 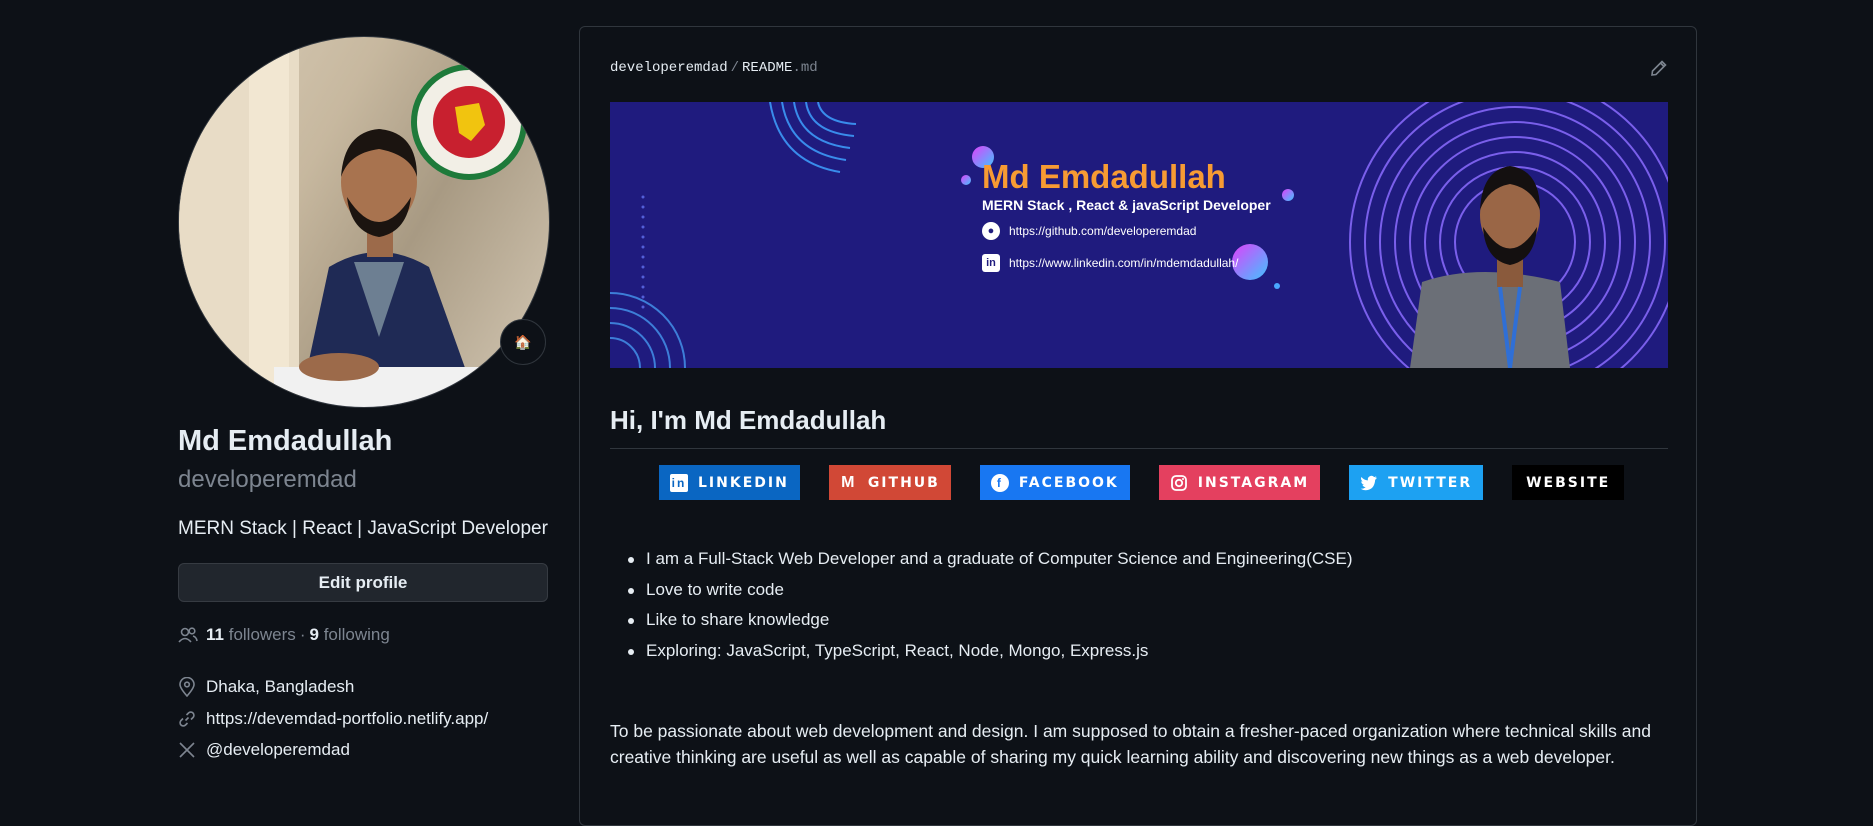 What do you see at coordinates (262, 634) in the screenshot?
I see `followers-label: followers` at bounding box center [262, 634].